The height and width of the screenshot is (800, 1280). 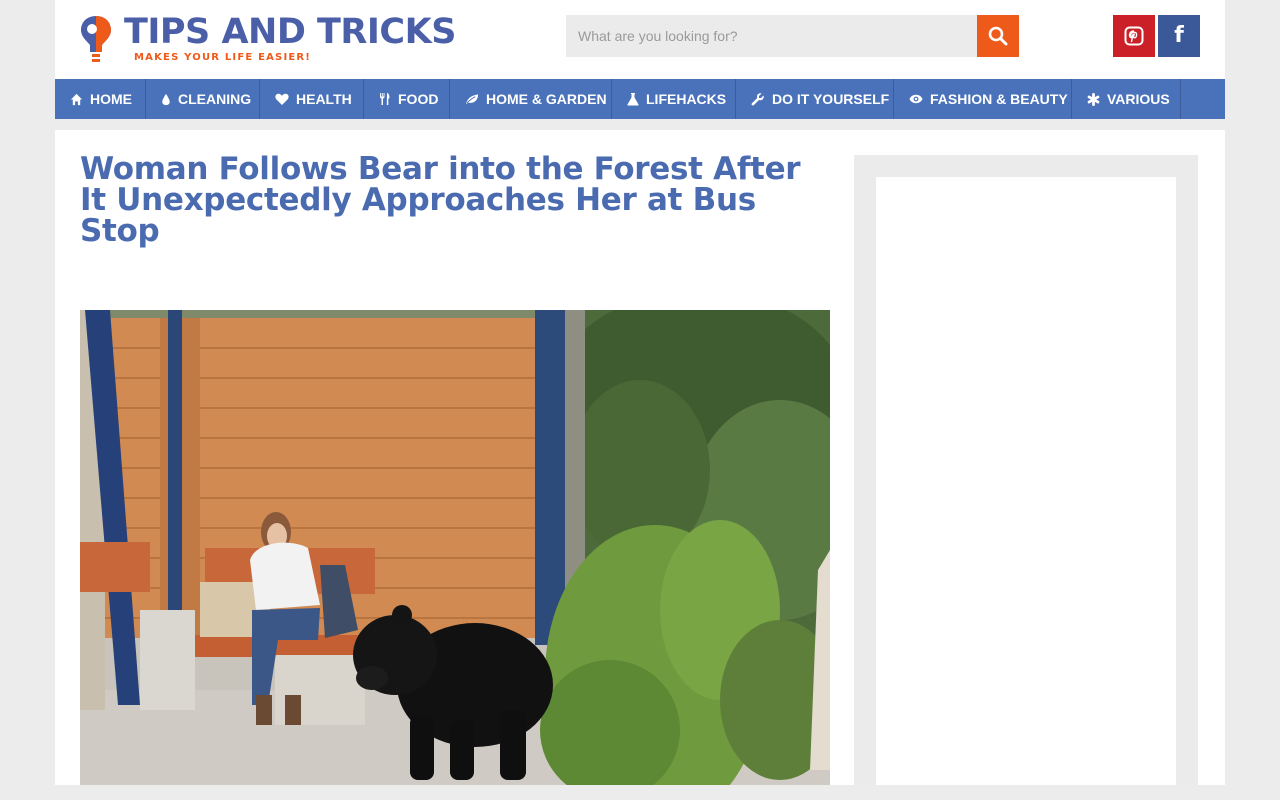 I want to click on pinterest-button, so click(x=1134, y=36).